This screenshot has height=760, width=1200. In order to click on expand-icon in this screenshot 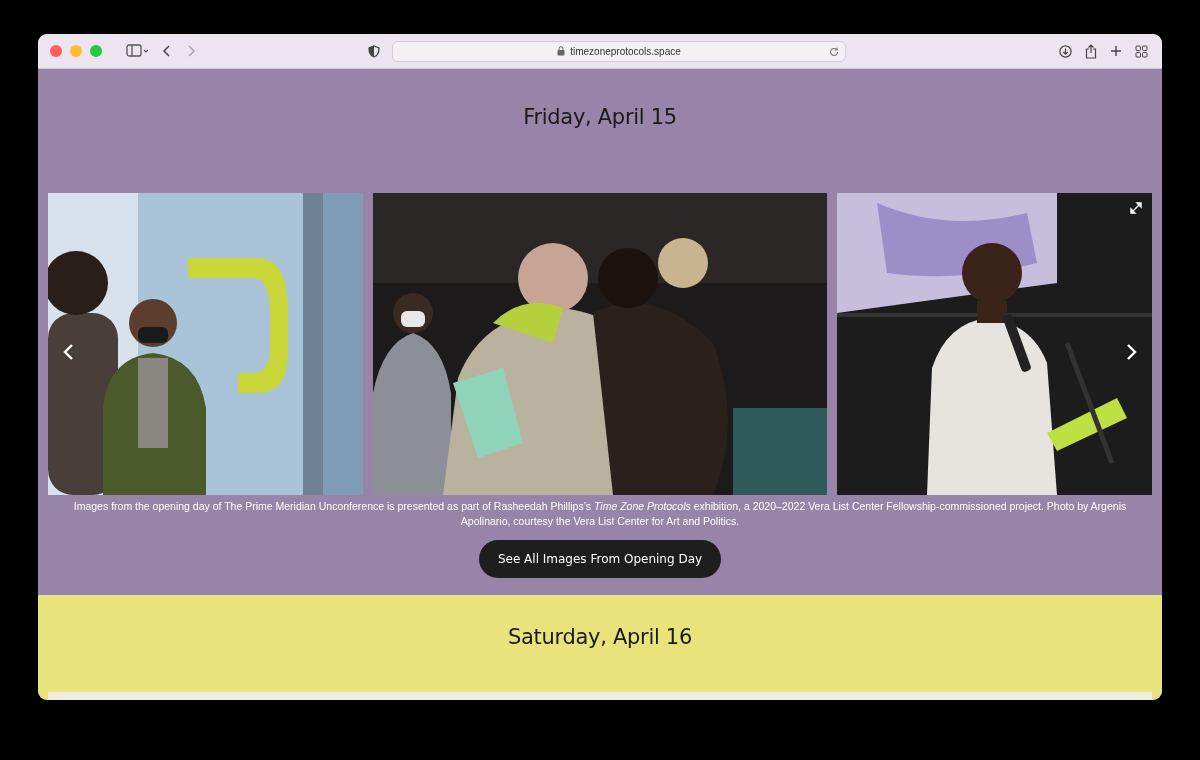, I will do `click(1136, 208)`.